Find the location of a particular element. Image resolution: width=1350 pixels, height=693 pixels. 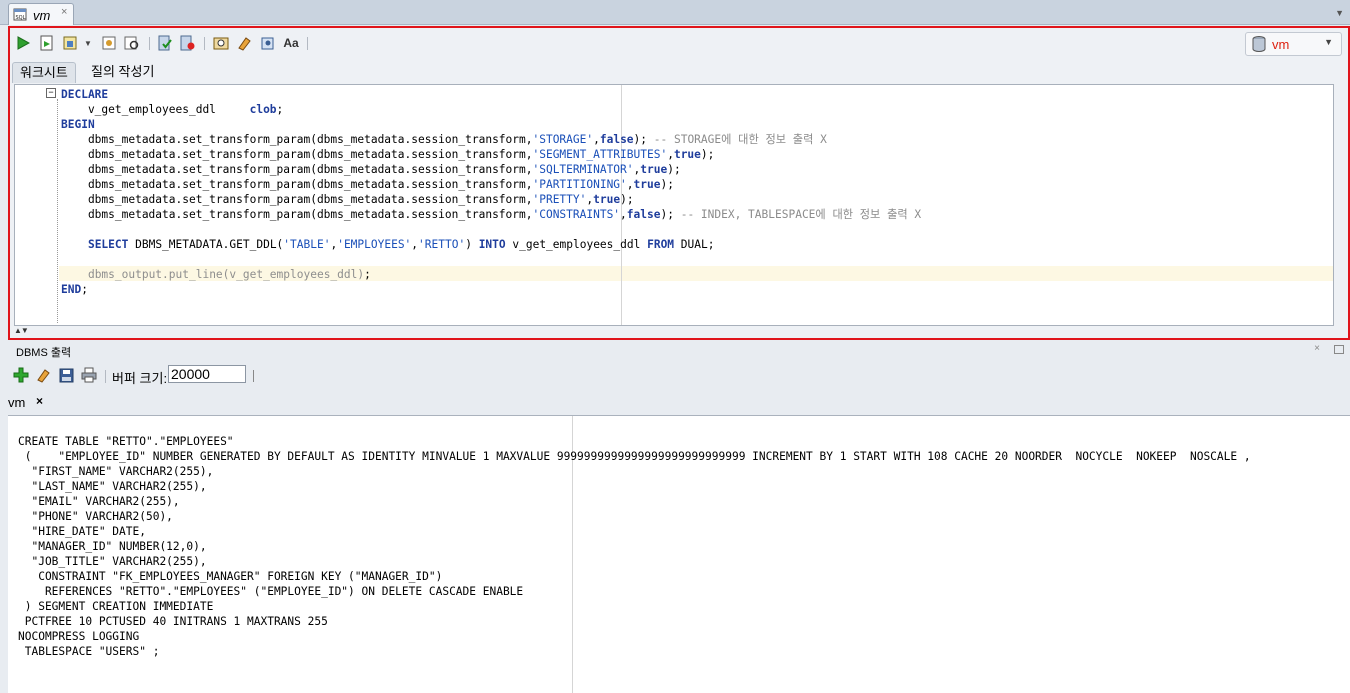

minimize-icon is located at coordinates (1339, 349).